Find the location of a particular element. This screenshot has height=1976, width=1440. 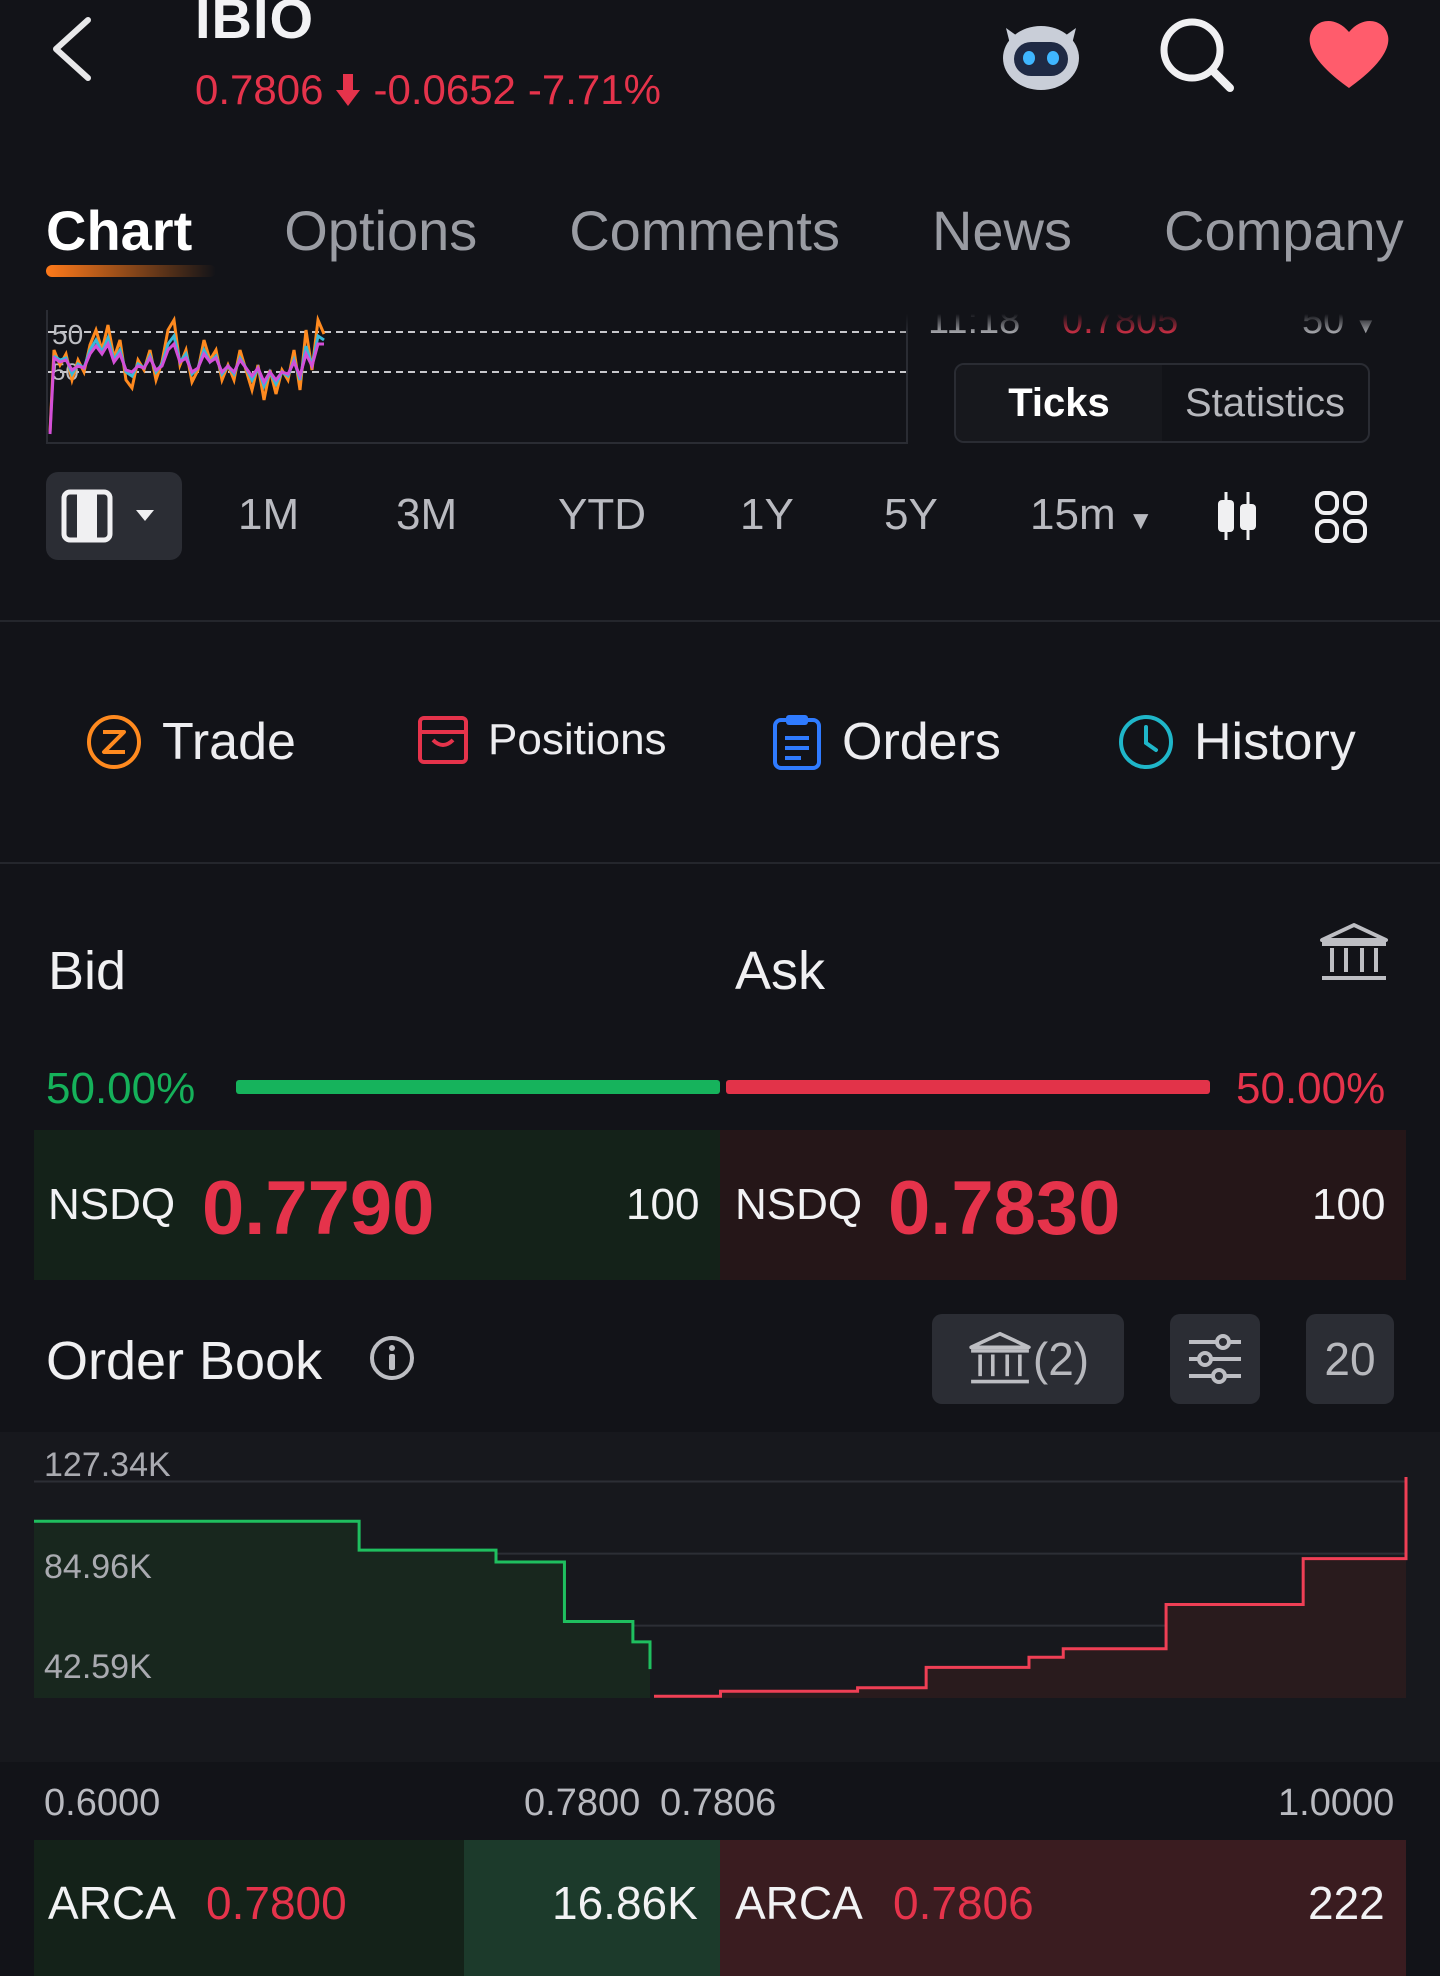

tab-options: Options is located at coordinates (380, 230).